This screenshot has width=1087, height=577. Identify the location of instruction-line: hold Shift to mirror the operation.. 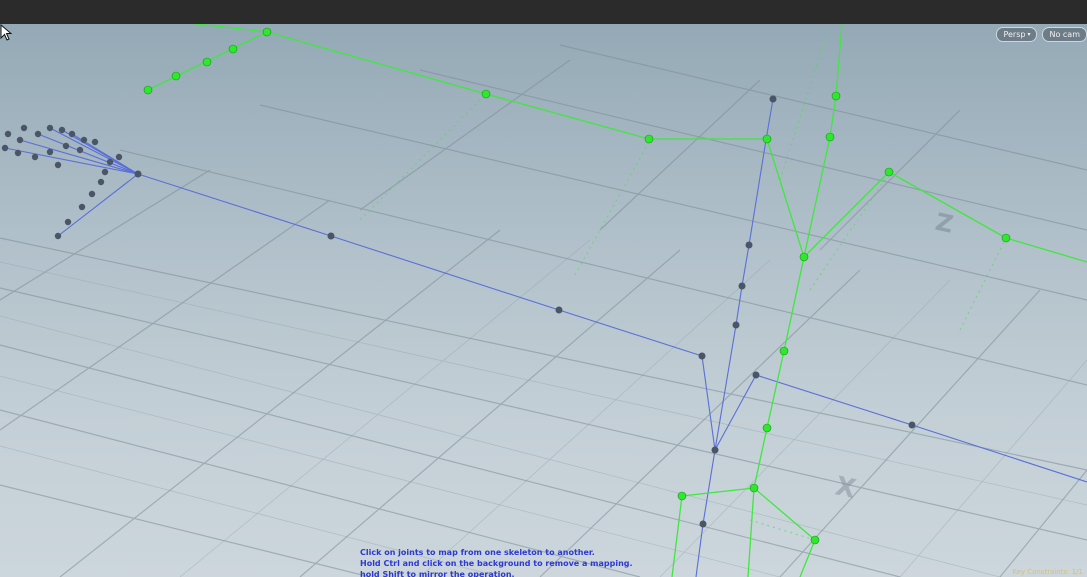
(437, 573).